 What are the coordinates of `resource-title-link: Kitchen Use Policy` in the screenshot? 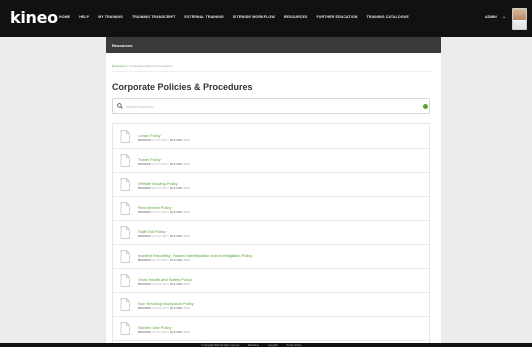 It's located at (154, 327).